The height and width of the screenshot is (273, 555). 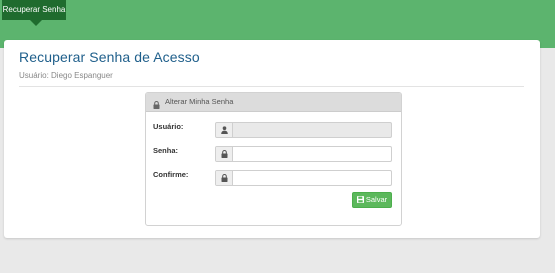 What do you see at coordinates (376, 199) in the screenshot?
I see `save-button-label: Salvar` at bounding box center [376, 199].